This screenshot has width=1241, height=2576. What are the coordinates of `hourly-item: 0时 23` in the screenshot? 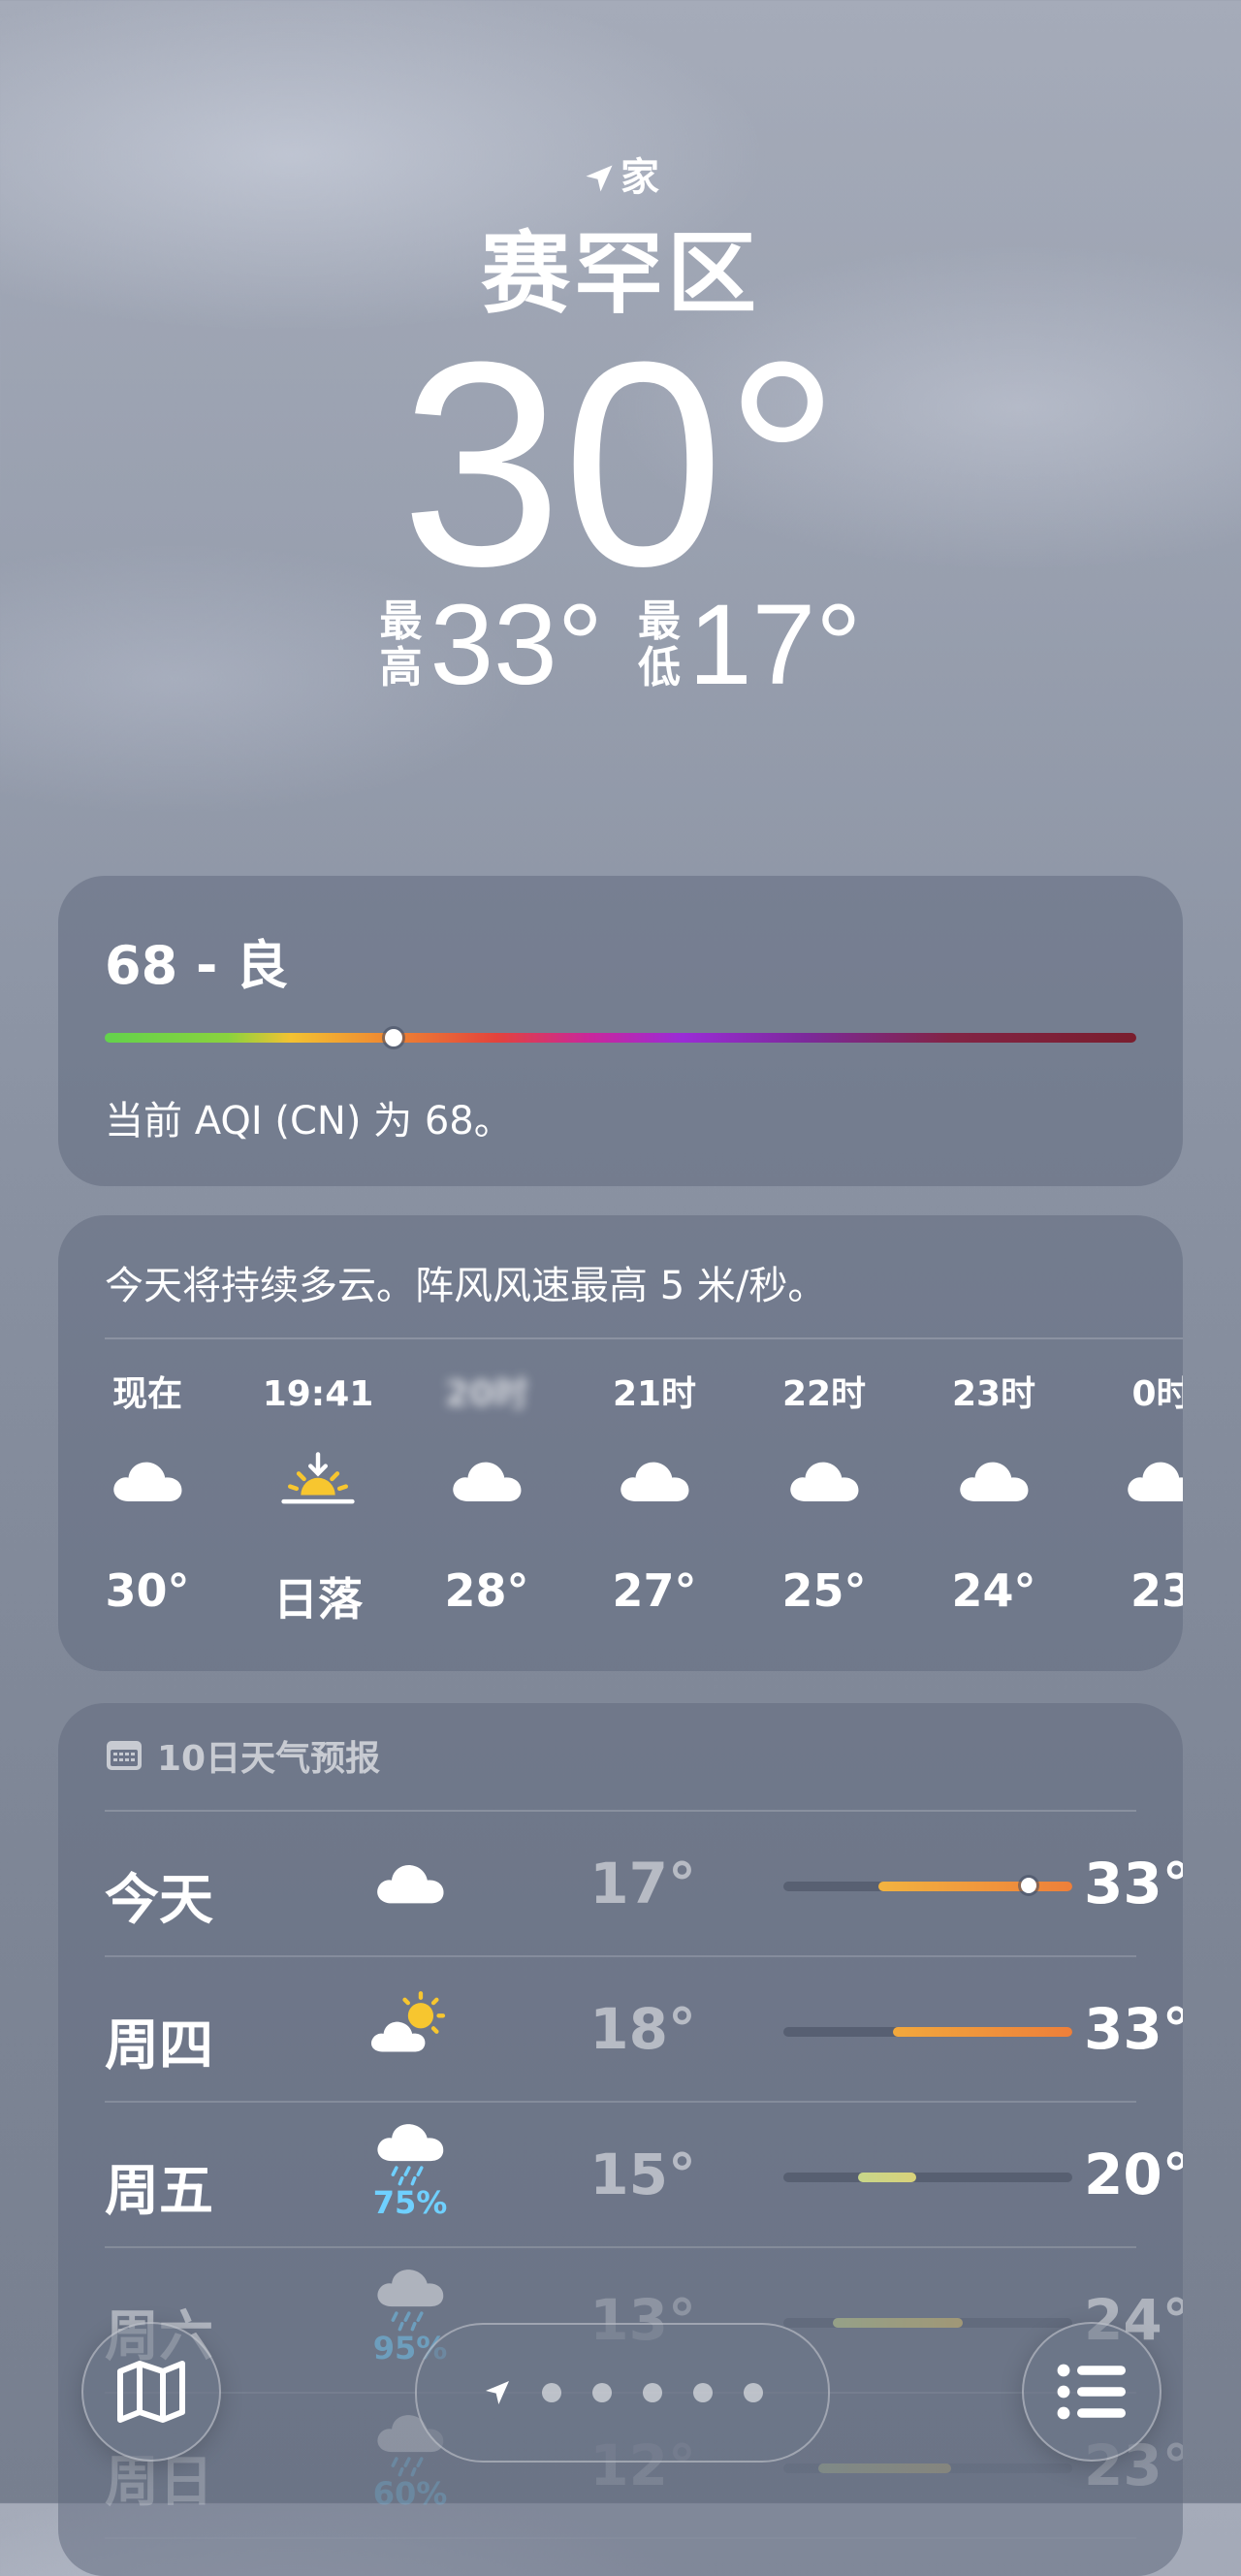 It's located at (1133, 1484).